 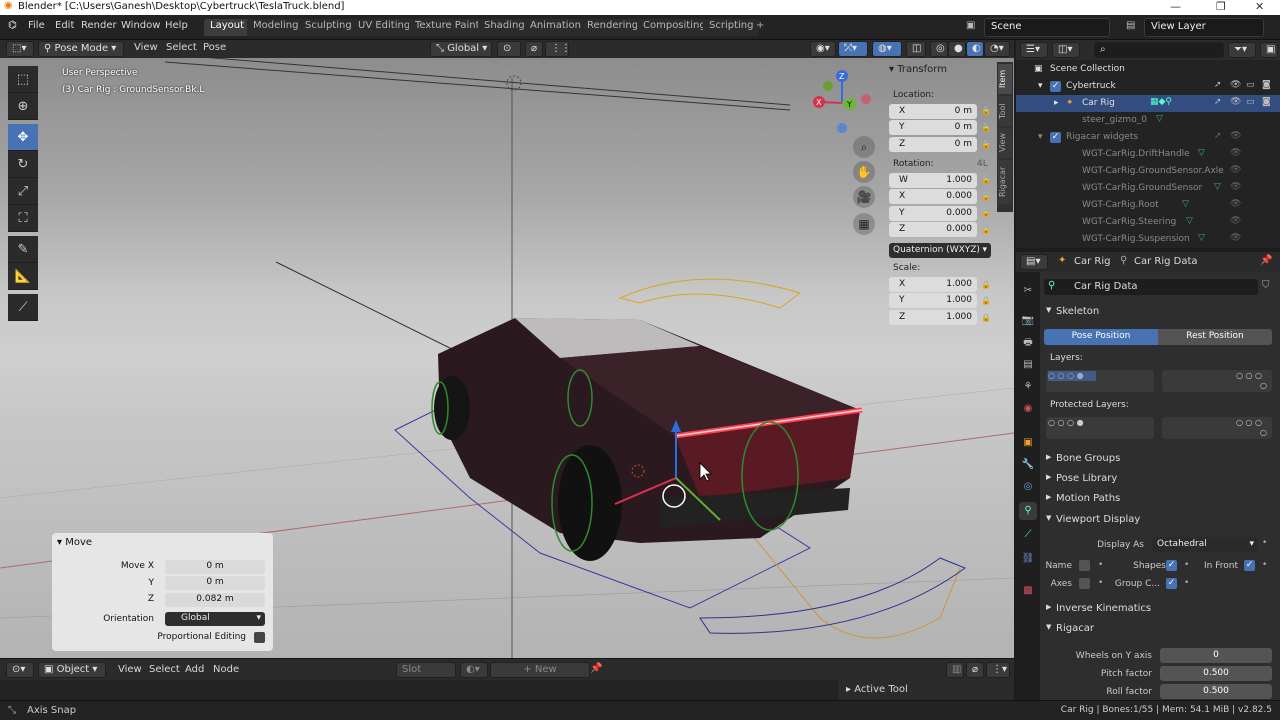 What do you see at coordinates (74, 542) in the screenshot?
I see `move-panel-title: ▾ Move` at bounding box center [74, 542].